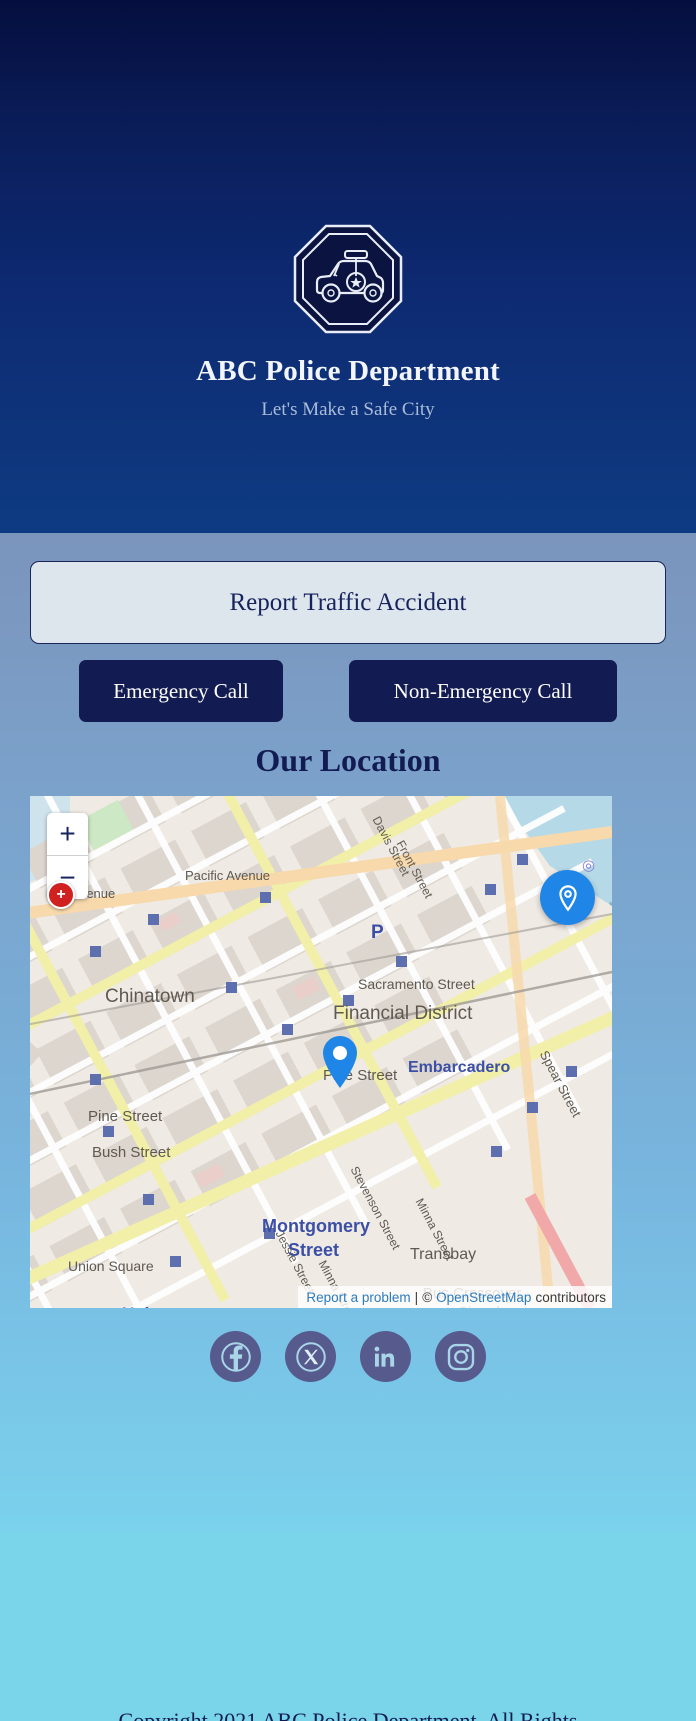 The image size is (696, 1721). What do you see at coordinates (427, 1297) in the screenshot?
I see `copyright-symbol: ©` at bounding box center [427, 1297].